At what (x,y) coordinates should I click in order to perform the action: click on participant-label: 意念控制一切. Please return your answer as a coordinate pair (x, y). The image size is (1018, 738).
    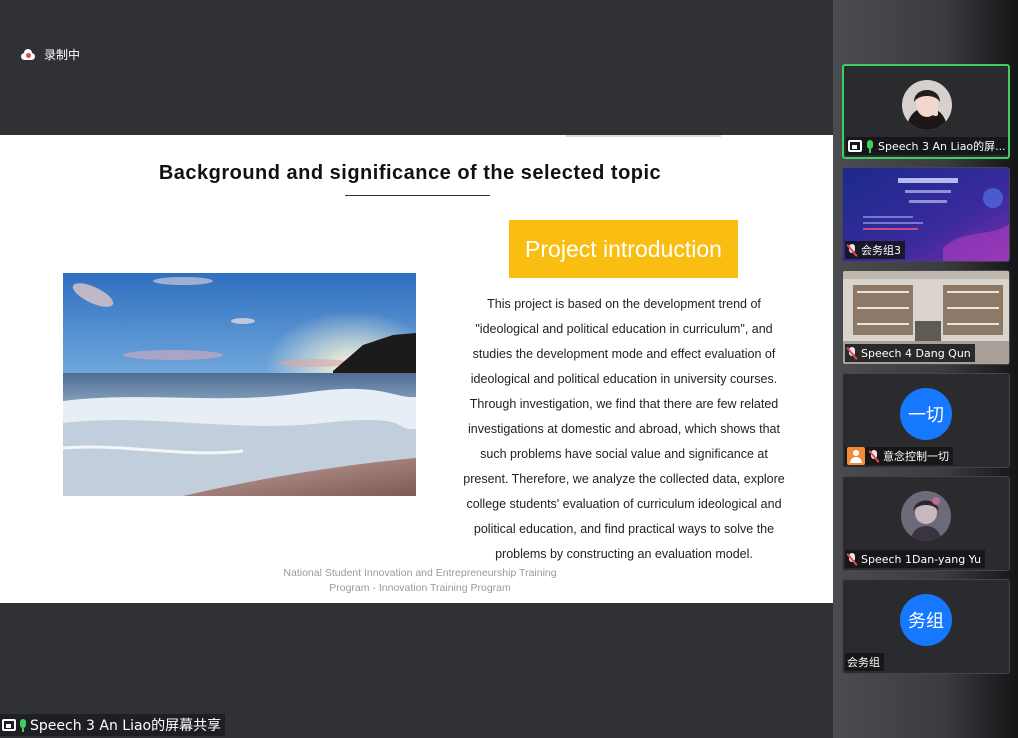
    Looking at the image, I should click on (899, 456).